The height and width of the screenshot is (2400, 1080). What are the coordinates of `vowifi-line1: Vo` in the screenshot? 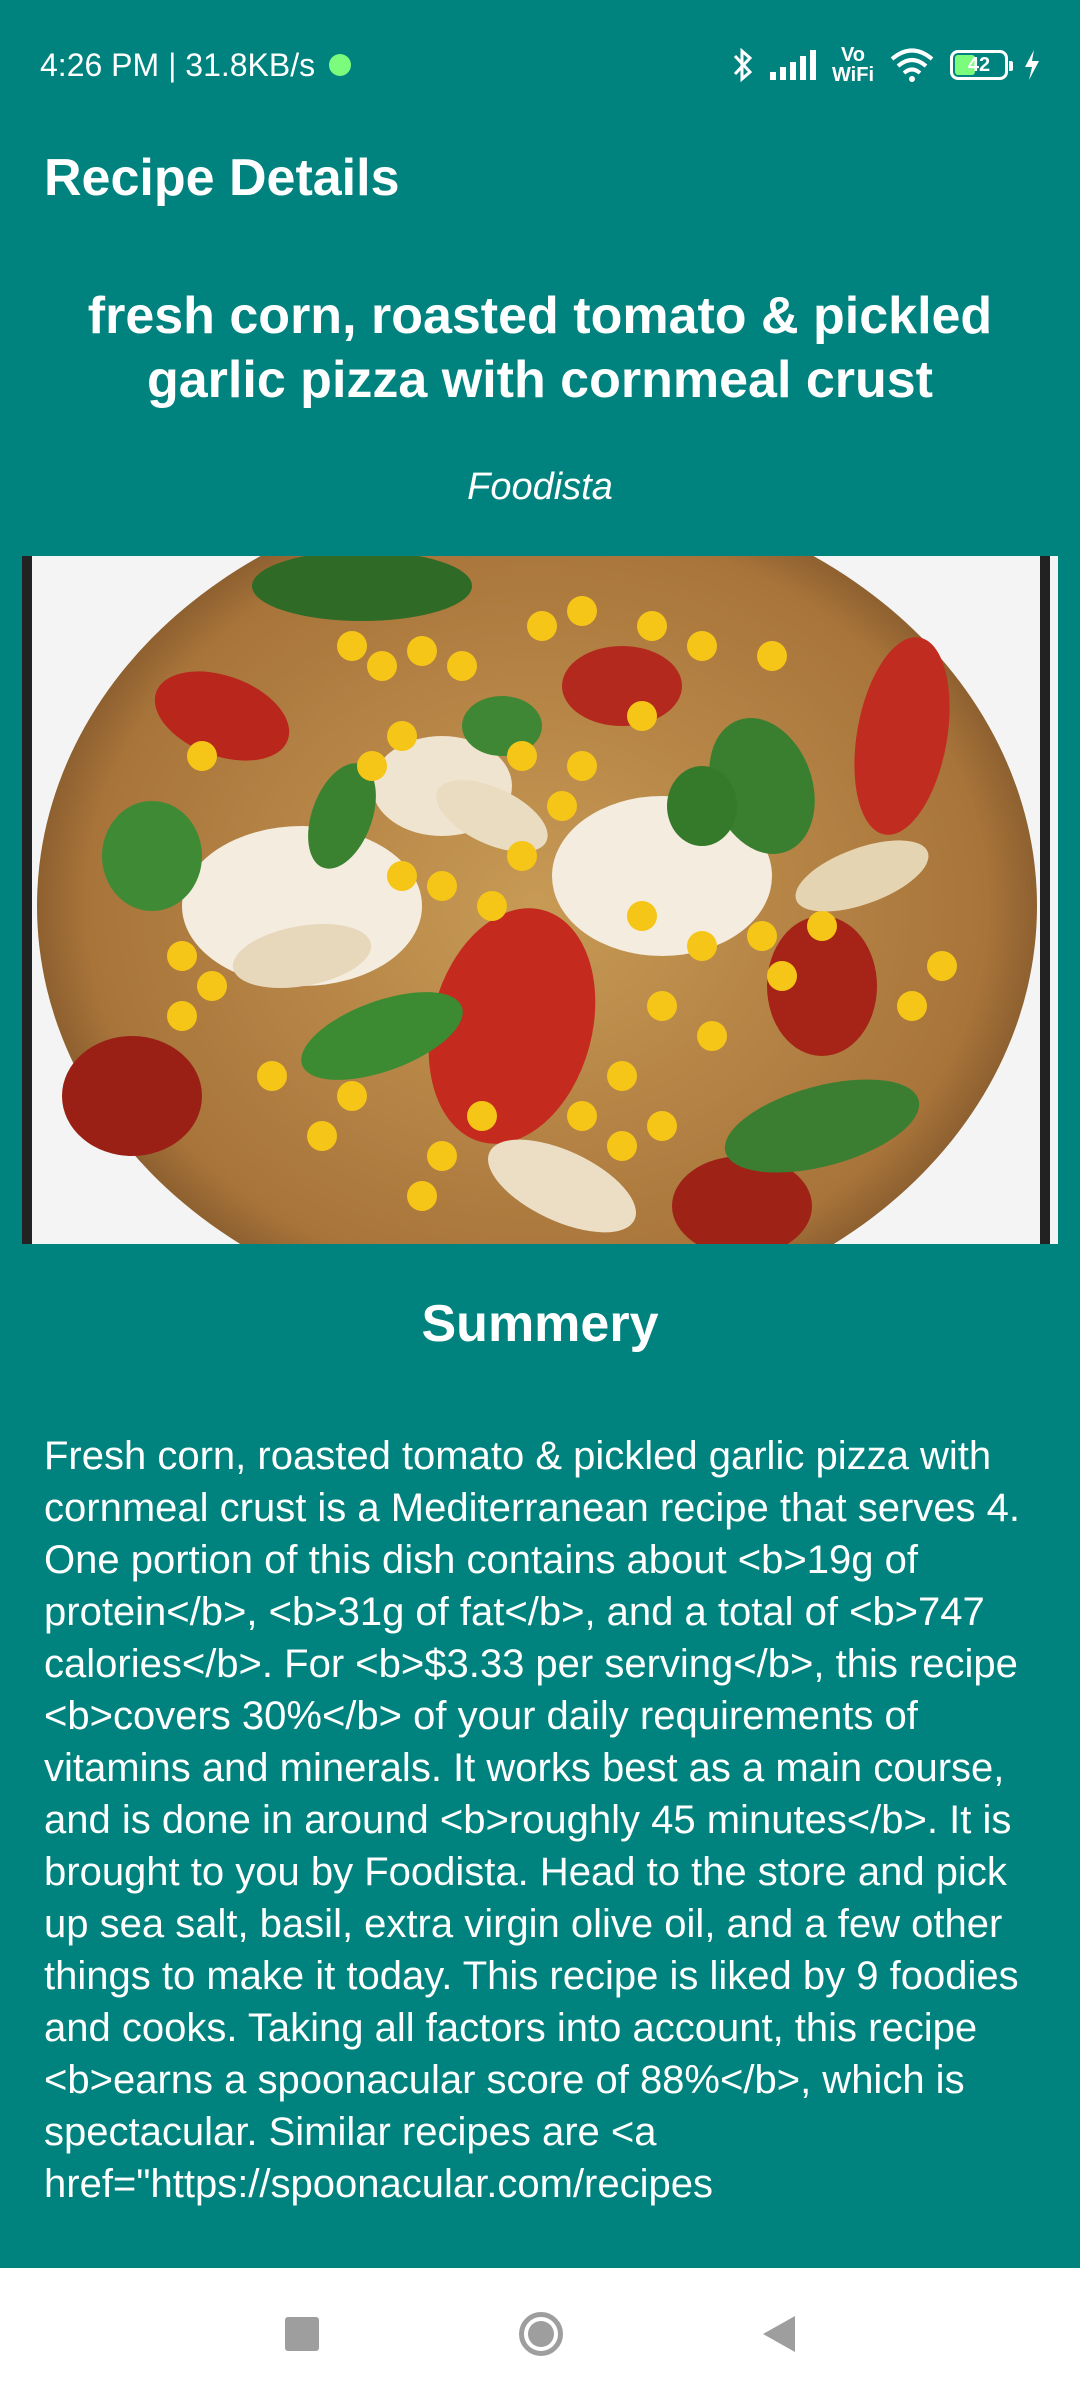 It's located at (853, 55).